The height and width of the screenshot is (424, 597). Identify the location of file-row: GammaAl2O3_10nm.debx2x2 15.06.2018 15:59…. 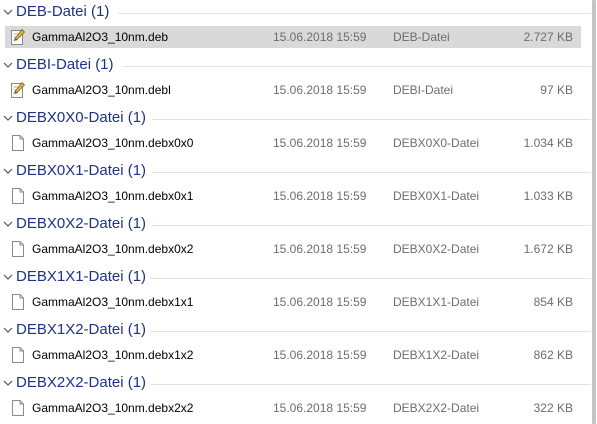
(293, 408).